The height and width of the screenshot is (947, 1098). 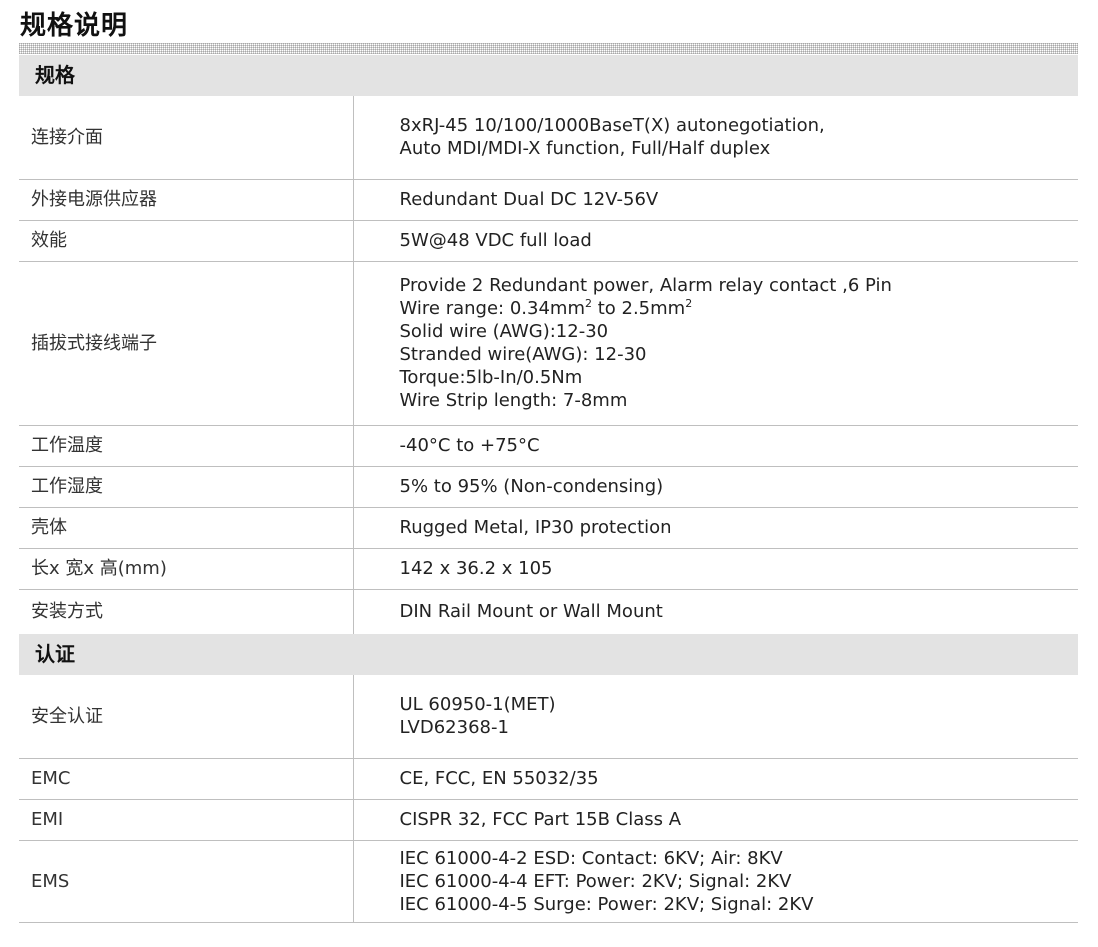 What do you see at coordinates (715, 717) in the screenshot?
I see `row-value: UL 60950-1(MET) LVD62368-1` at bounding box center [715, 717].